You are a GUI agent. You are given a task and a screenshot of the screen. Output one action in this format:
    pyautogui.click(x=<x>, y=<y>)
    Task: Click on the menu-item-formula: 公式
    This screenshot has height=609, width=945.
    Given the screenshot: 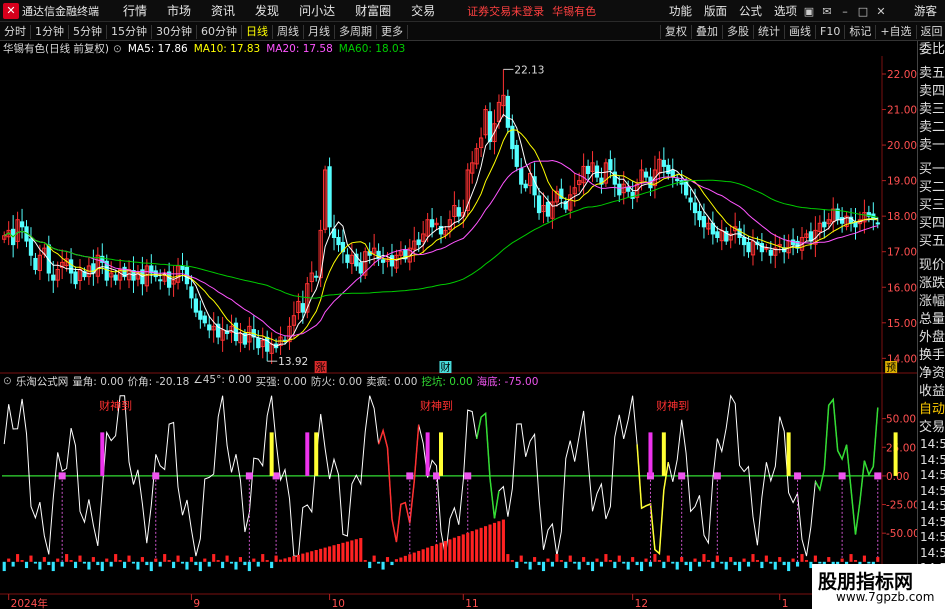 What is the action you would take?
    pyautogui.click(x=750, y=11)
    